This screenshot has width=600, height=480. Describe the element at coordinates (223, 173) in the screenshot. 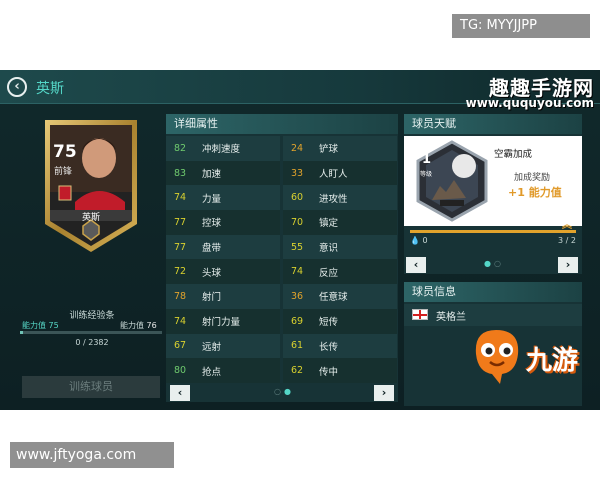

I see `attribute-row: 83 加速` at that location.